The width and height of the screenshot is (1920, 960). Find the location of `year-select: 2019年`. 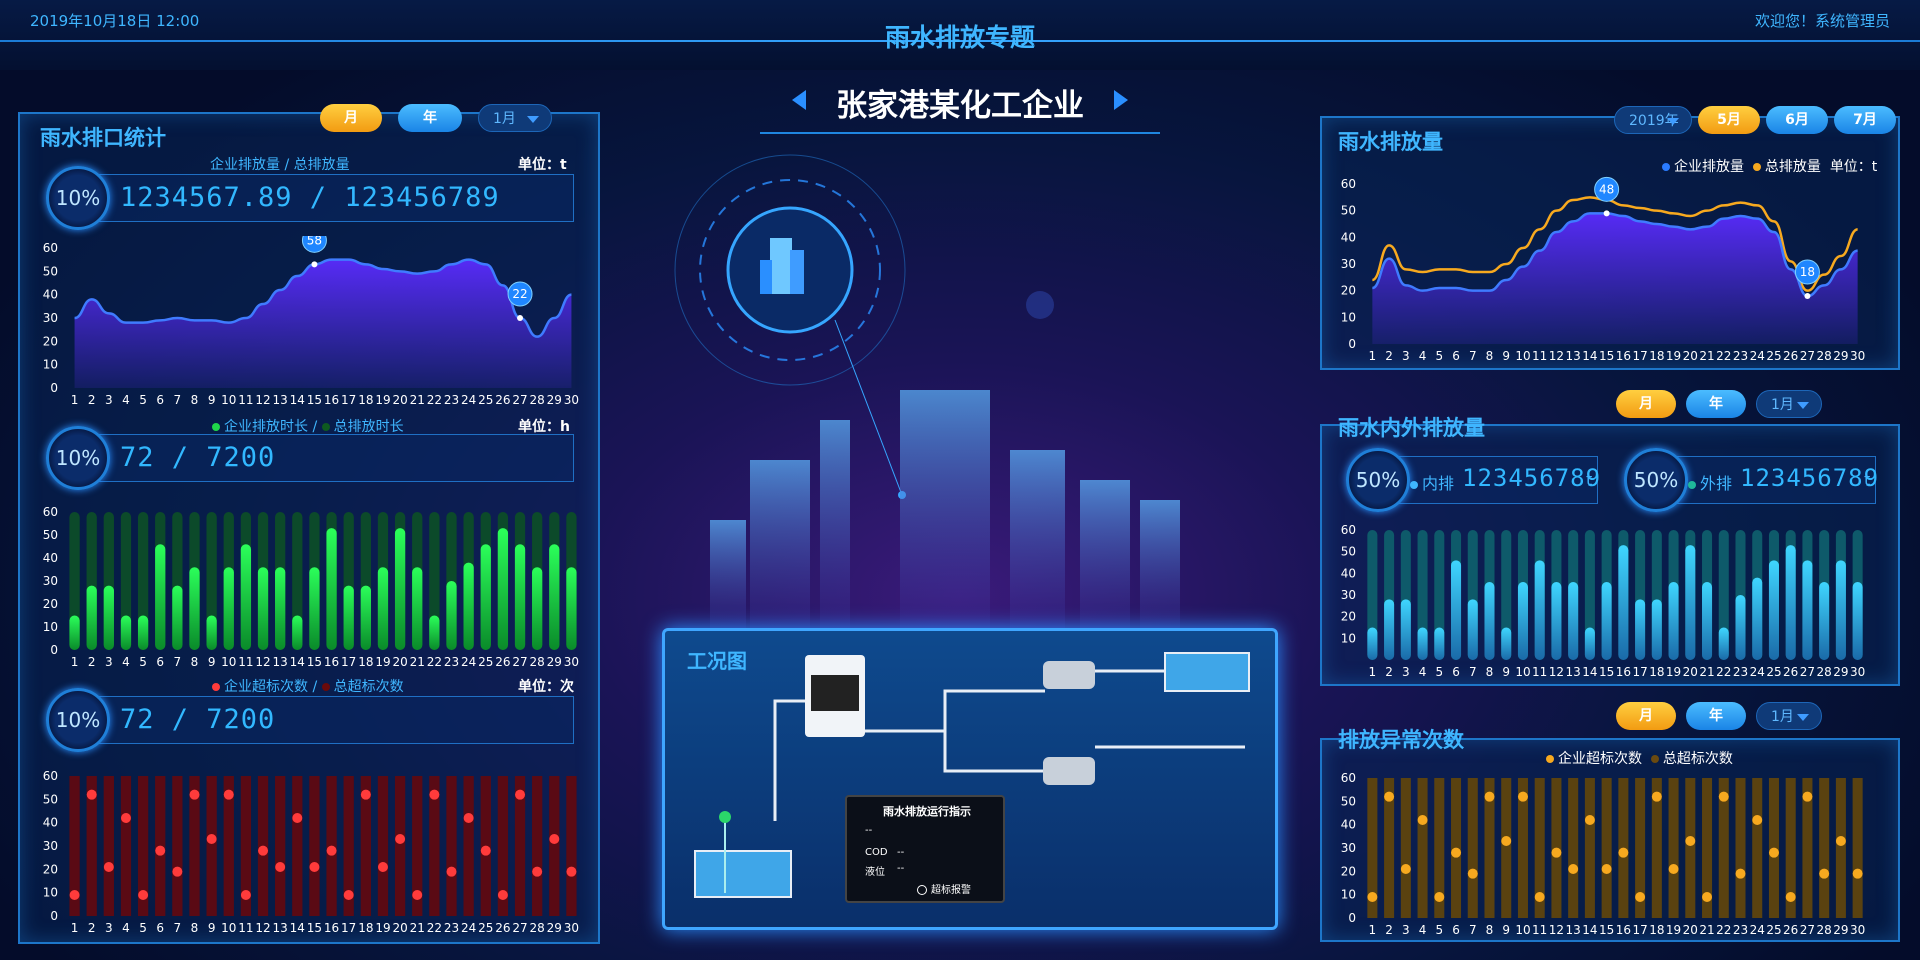

year-select: 2019年 is located at coordinates (1653, 120).